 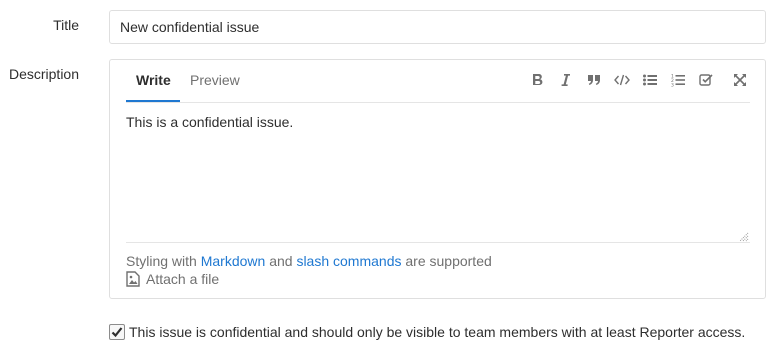 What do you see at coordinates (594, 80) in the screenshot?
I see `quote-icon` at bounding box center [594, 80].